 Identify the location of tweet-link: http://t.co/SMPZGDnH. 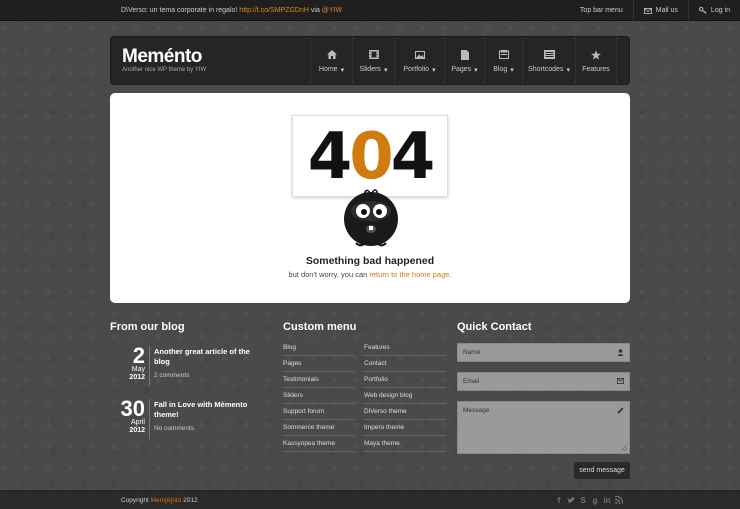
(274, 10).